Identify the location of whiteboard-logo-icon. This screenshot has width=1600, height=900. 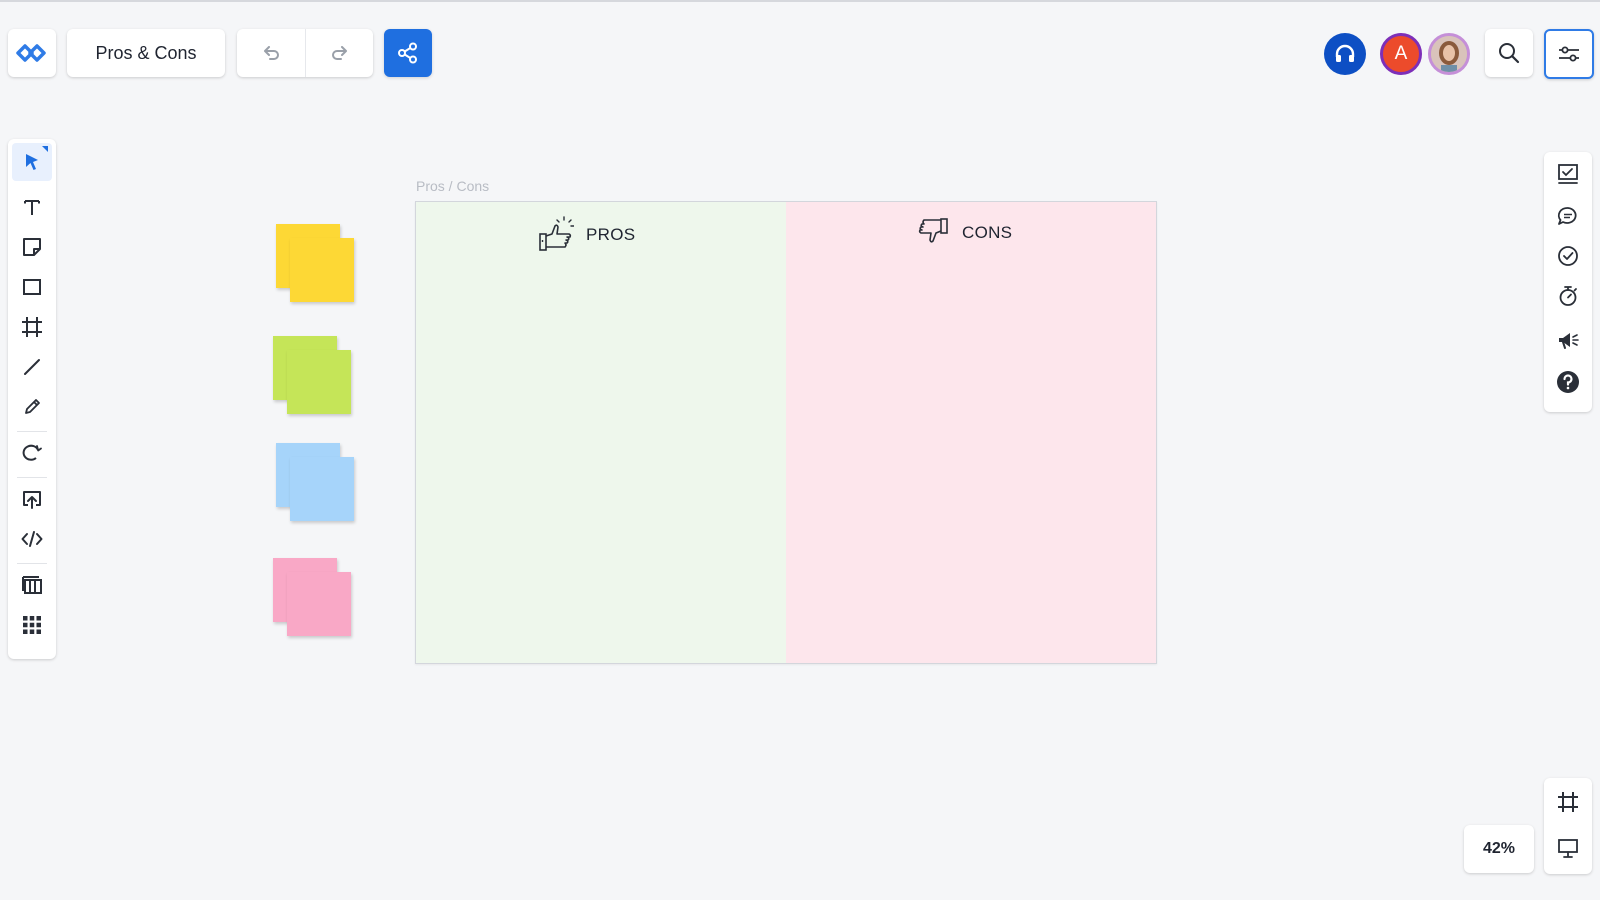
(31, 53).